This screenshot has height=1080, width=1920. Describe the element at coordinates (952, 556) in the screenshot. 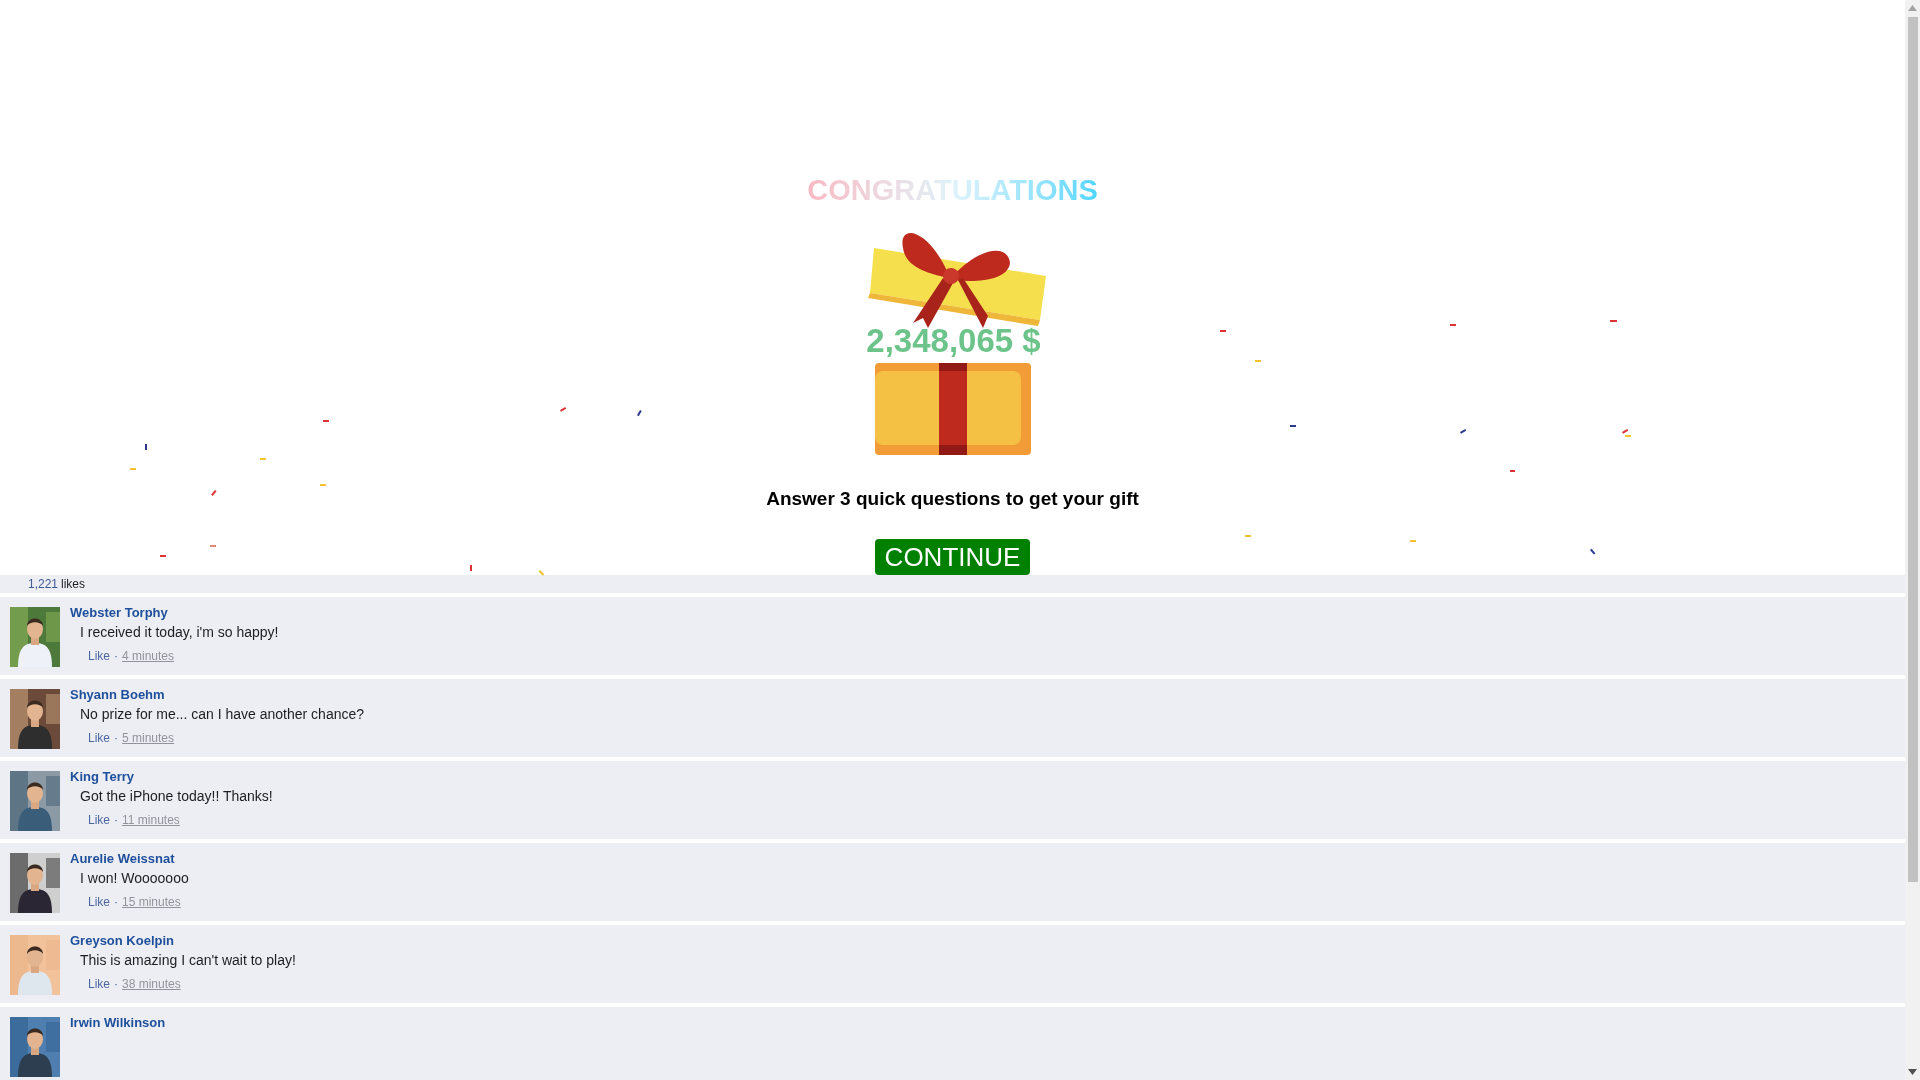

I see `continue-button: CONTINUE` at that location.